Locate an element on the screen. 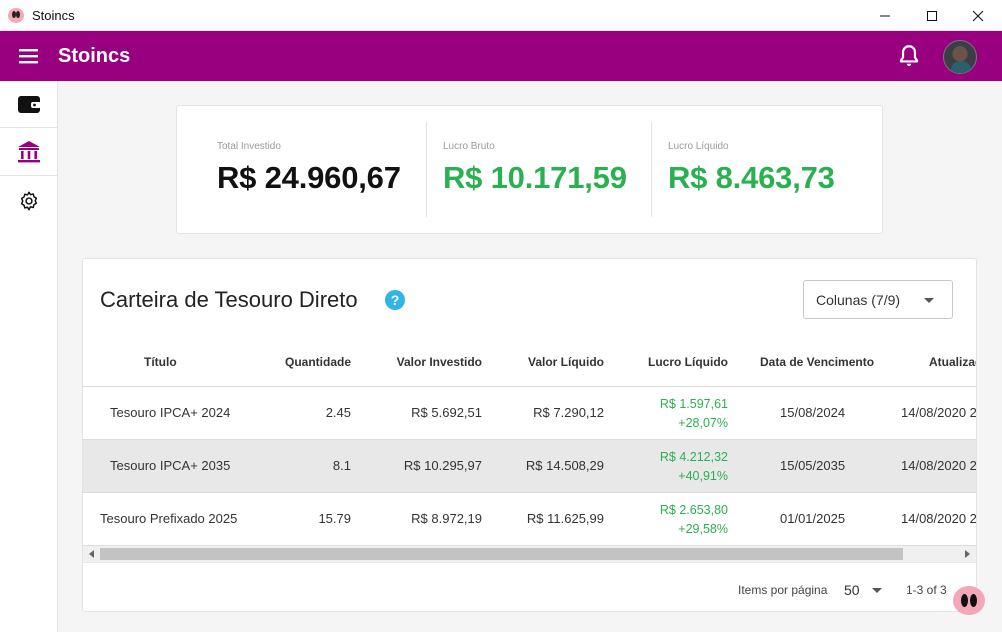  cell-lucro-liquido: R$ 2.653,80 +29,58% is located at coordinates (694, 520).